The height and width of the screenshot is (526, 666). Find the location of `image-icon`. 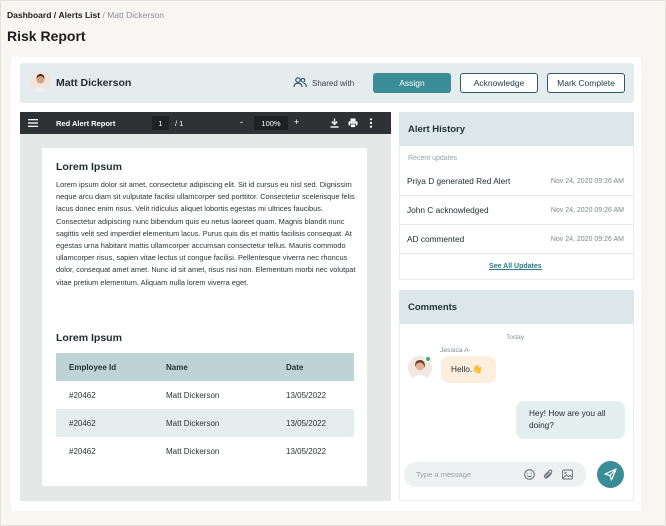

image-icon is located at coordinates (567, 474).